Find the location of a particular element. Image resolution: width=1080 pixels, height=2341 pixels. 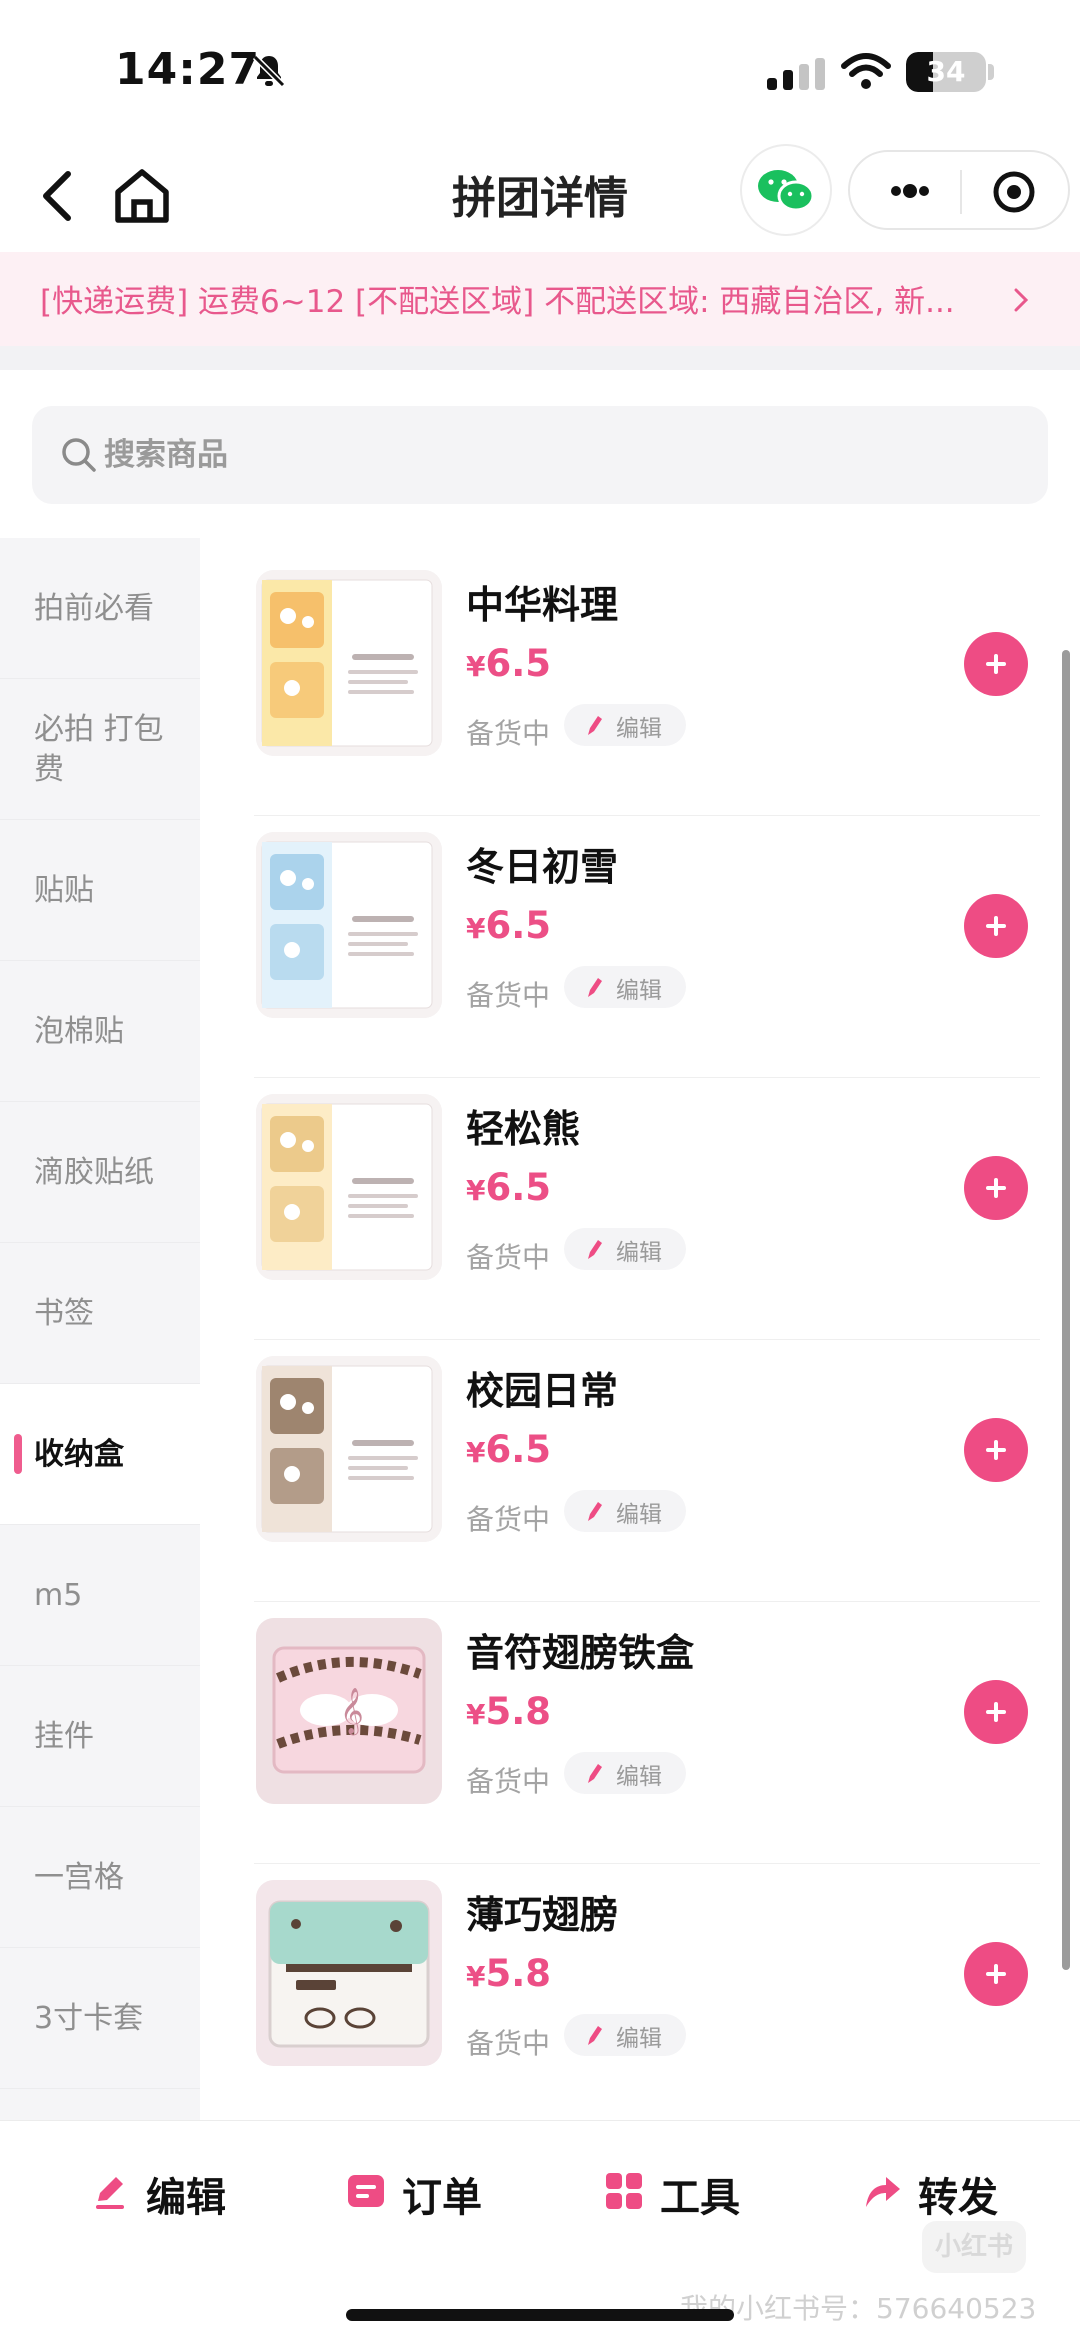

page-title: 拼团详情 is located at coordinates (540, 198).